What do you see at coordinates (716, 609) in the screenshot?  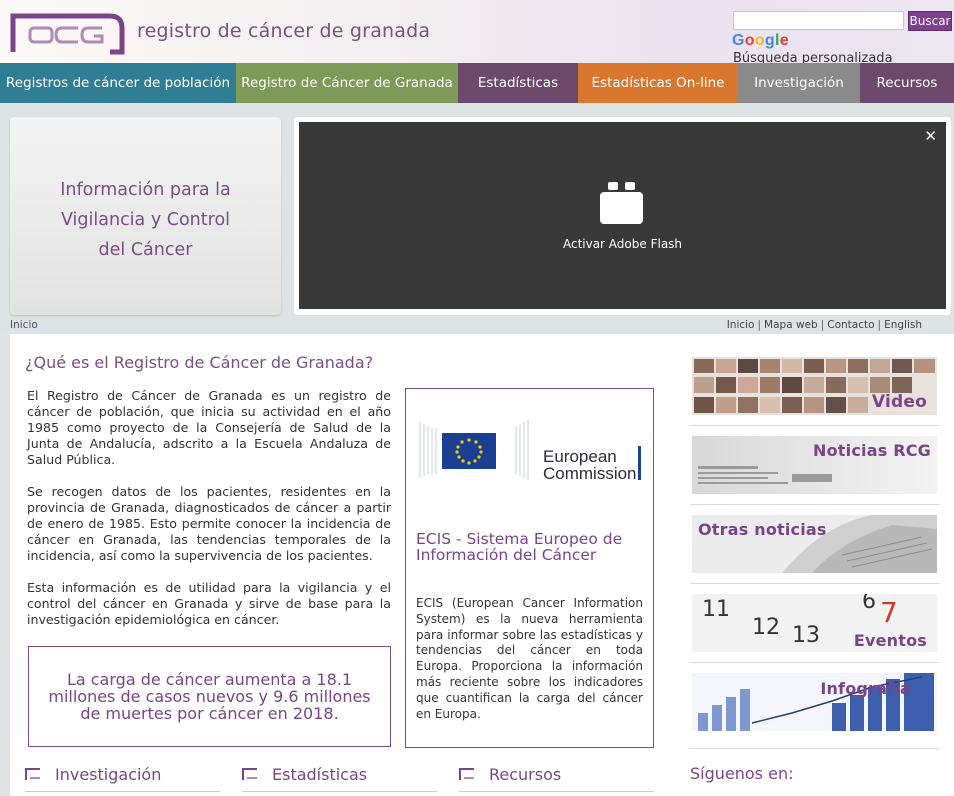 I see `svg-text: 11` at bounding box center [716, 609].